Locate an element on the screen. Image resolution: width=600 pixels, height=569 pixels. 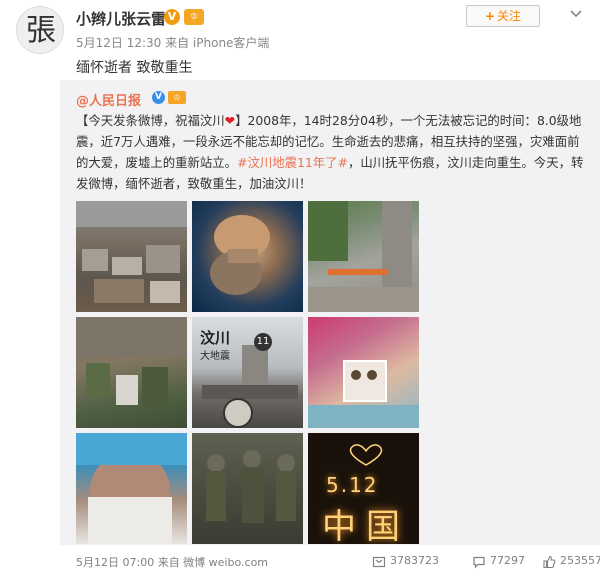
photo-family-picture is located at coordinates (363, 372).